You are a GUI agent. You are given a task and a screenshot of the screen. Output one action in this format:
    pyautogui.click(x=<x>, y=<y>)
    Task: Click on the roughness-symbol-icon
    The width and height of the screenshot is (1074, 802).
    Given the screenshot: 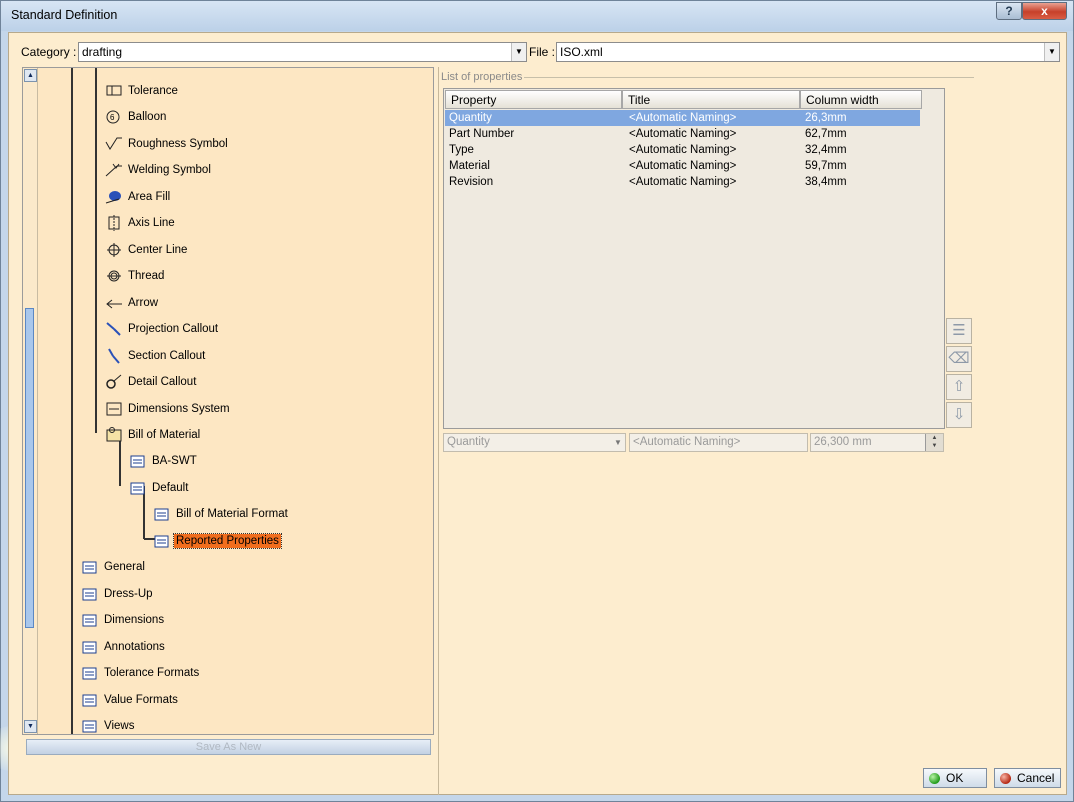 What is the action you would take?
    pyautogui.click(x=114, y=144)
    